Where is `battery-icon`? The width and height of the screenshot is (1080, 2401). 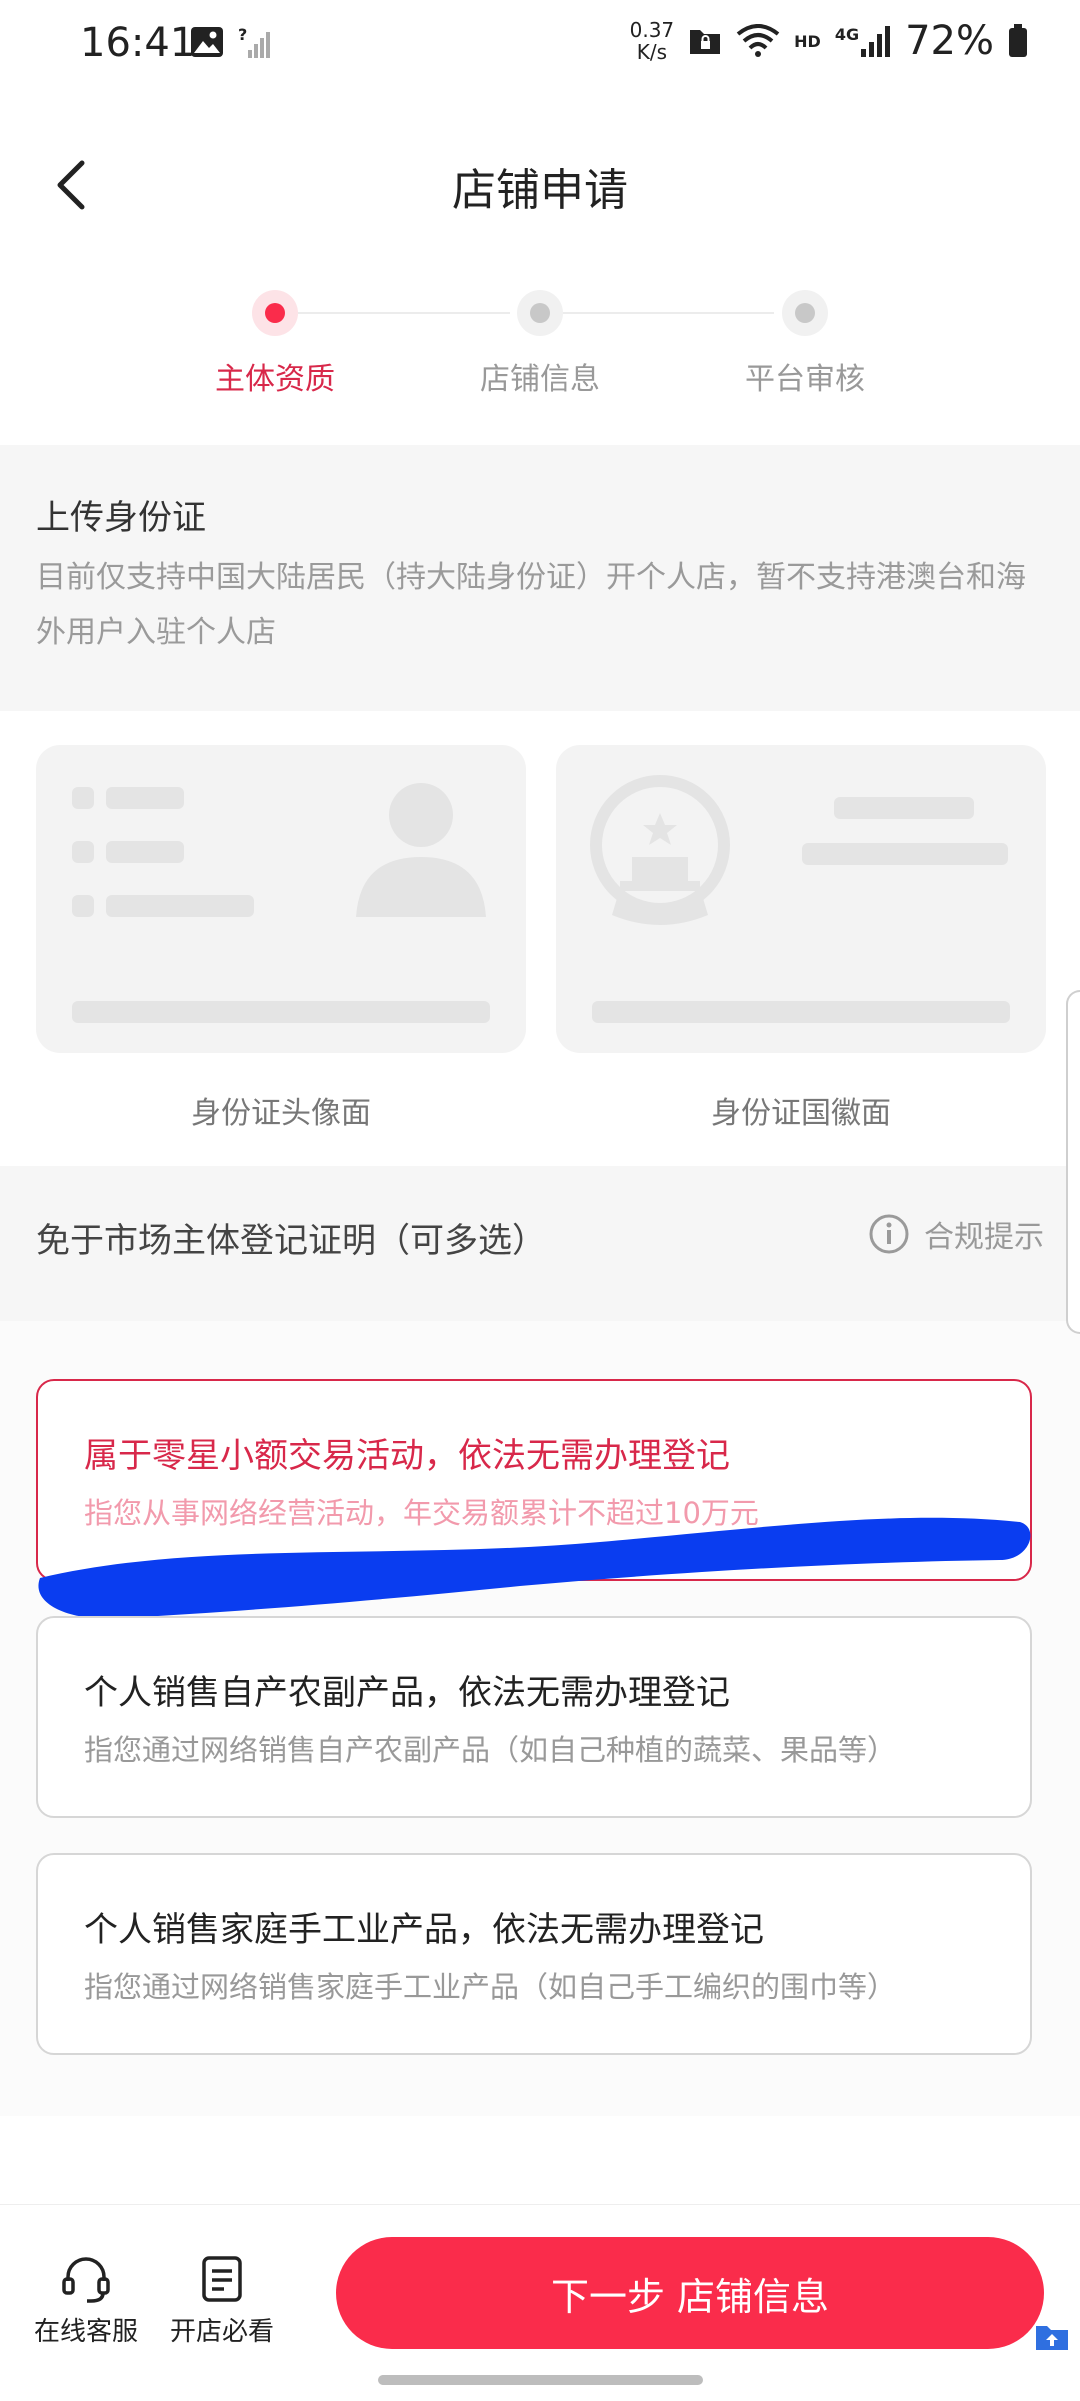
battery-icon is located at coordinates (1018, 40).